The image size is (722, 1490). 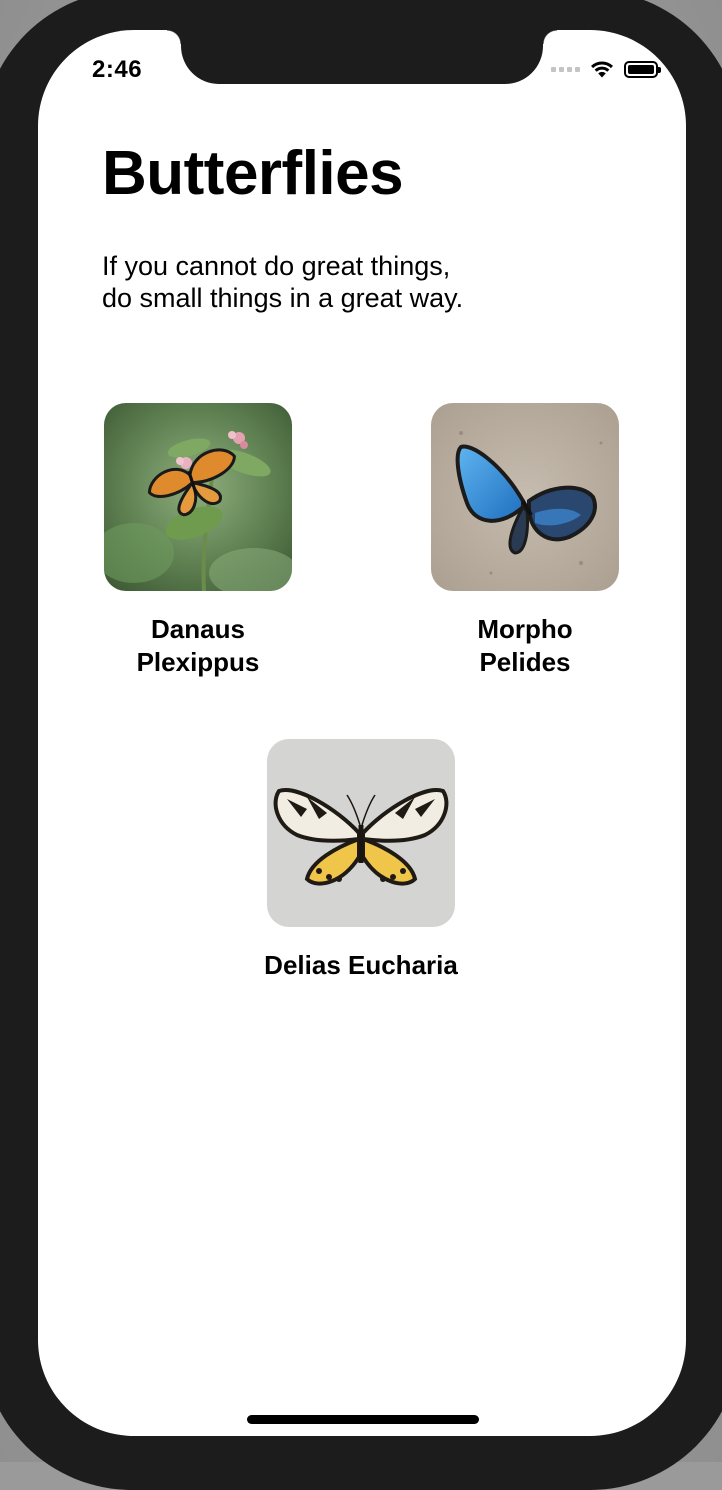 I want to click on monarch-butterfly-image, so click(x=198, y=497).